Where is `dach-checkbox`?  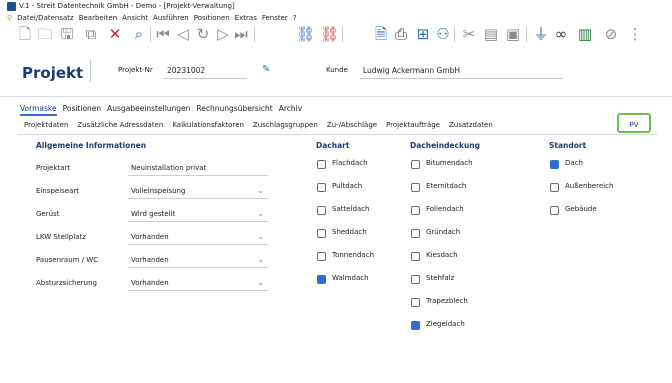
dach-checkbox is located at coordinates (554, 164).